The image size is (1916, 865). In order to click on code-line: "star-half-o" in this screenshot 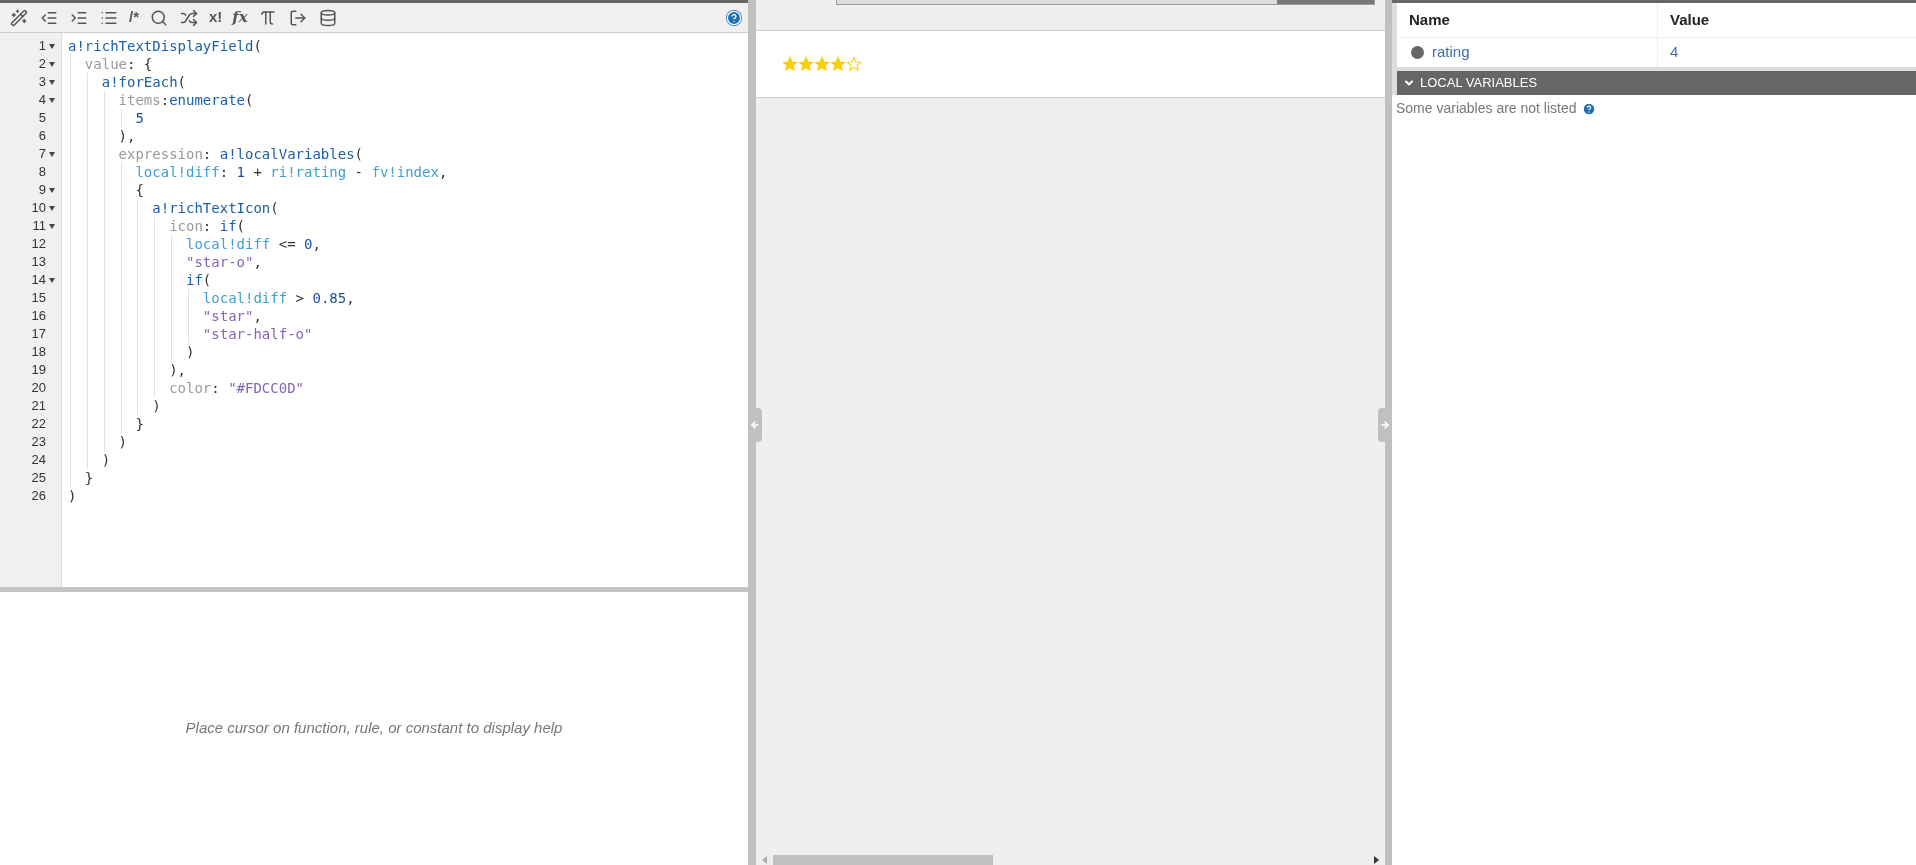, I will do `click(257, 334)`.